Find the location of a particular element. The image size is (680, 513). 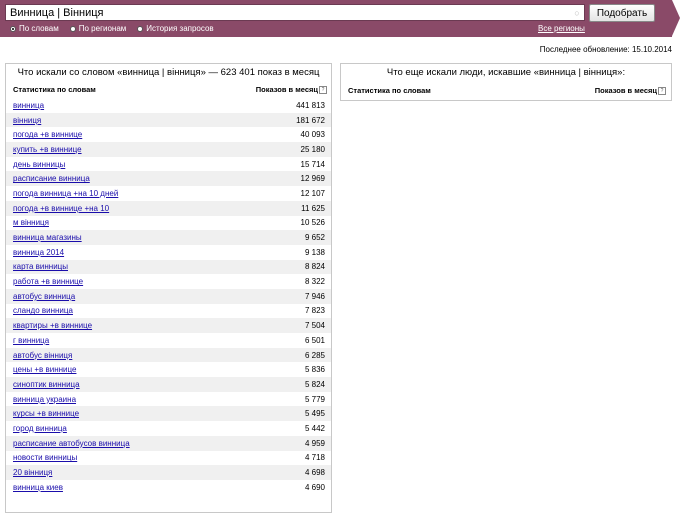

query-count: 11 625 is located at coordinates (313, 208).